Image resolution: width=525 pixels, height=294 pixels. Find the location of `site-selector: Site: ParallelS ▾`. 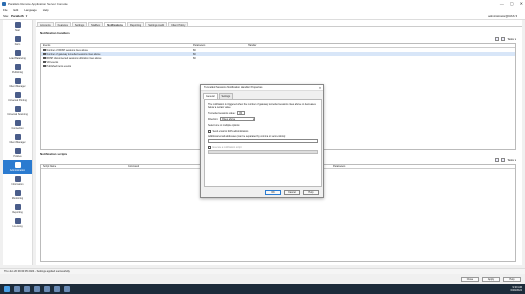

site-selector: Site: ParallelS ▾ is located at coordinates (15, 16).